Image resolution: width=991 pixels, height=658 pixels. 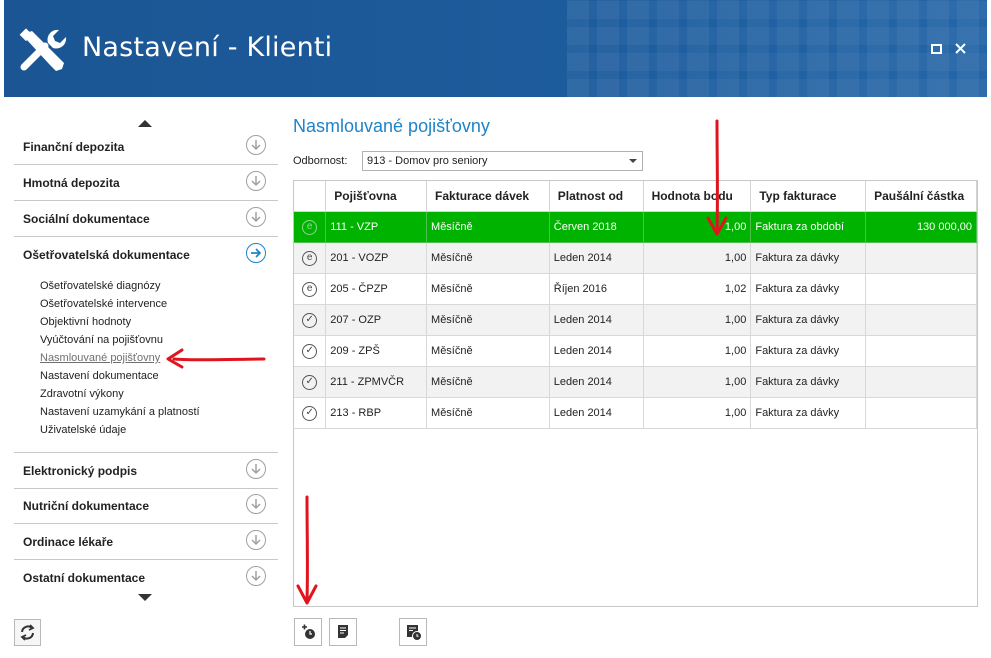 What do you see at coordinates (376, 320) in the screenshot?
I see `cell-pojistovna: 207 - OZP` at bounding box center [376, 320].